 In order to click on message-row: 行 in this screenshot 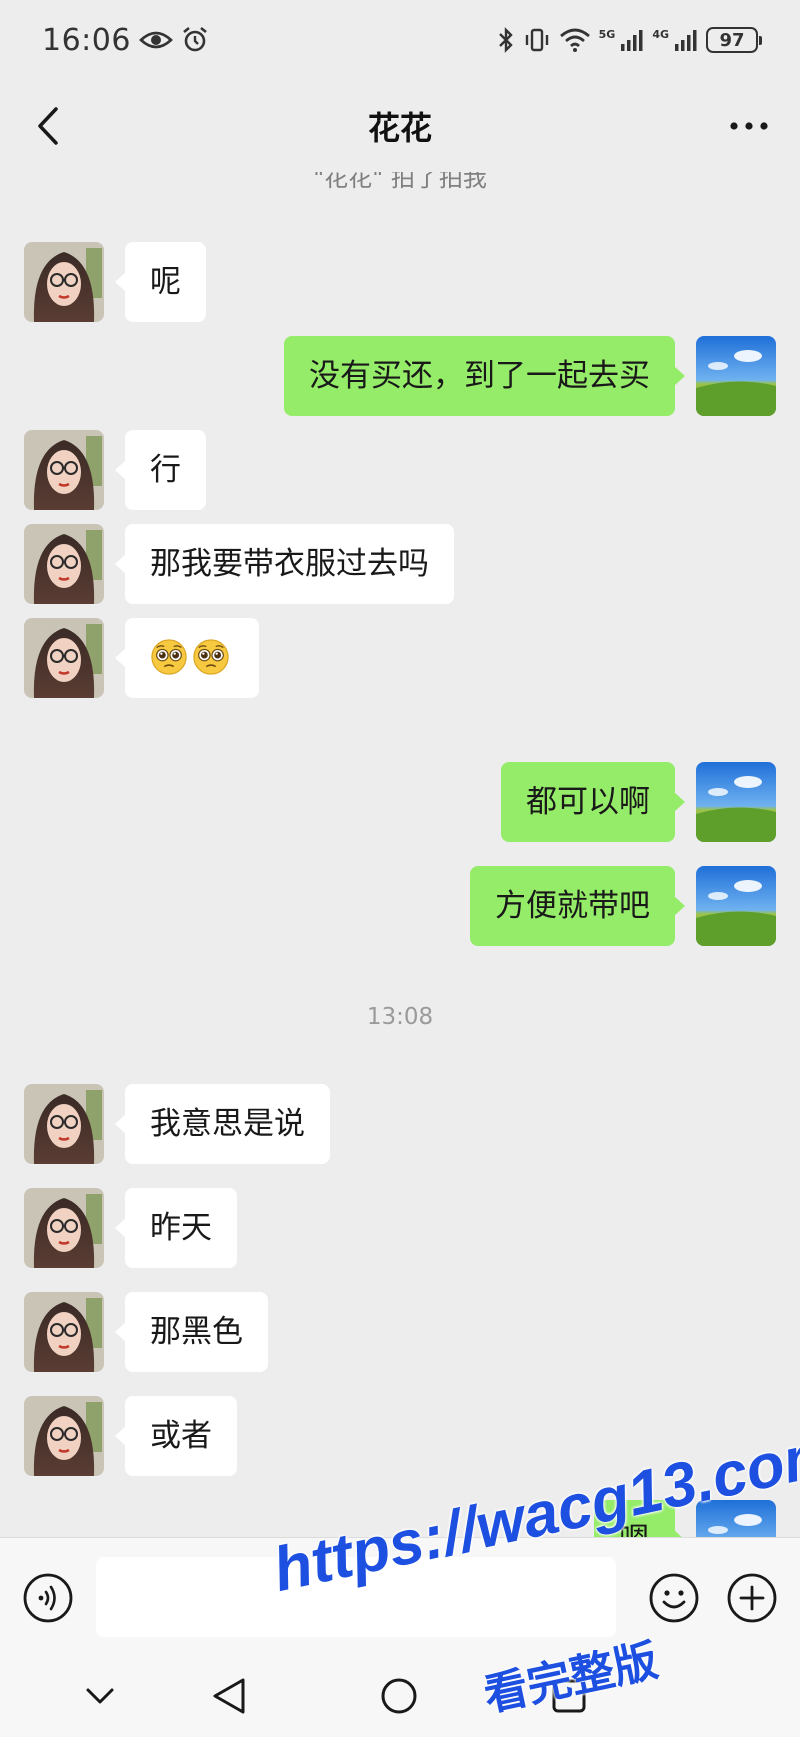, I will do `click(400, 470)`.